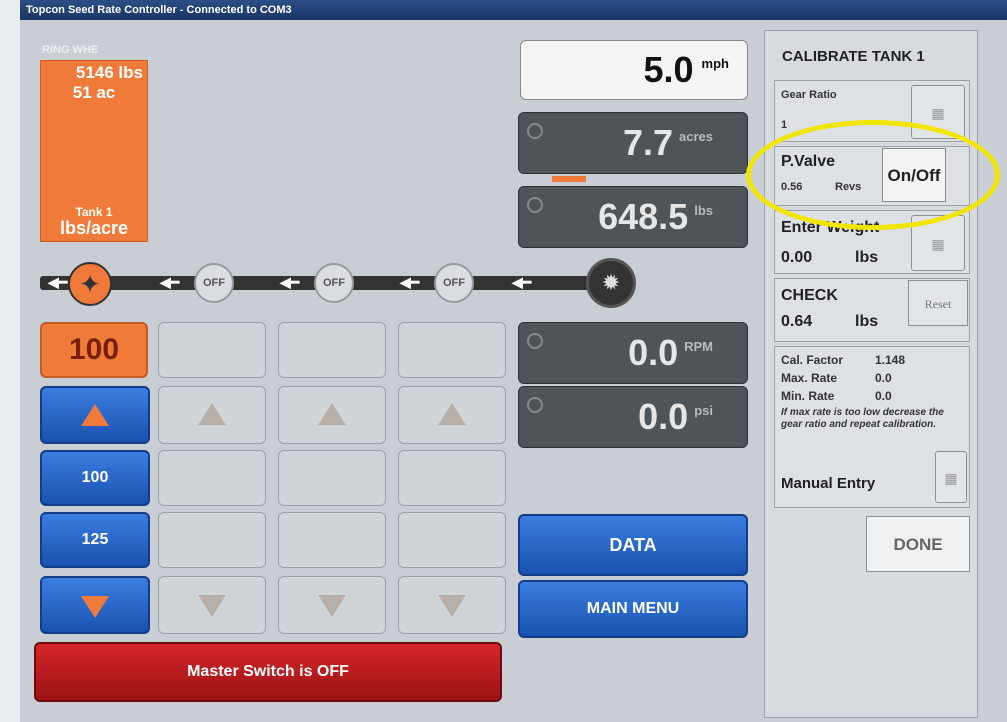 This screenshot has height=722, width=1007. Describe the element at coordinates (663, 416) in the screenshot. I see `psi-value: 0.0` at that location.